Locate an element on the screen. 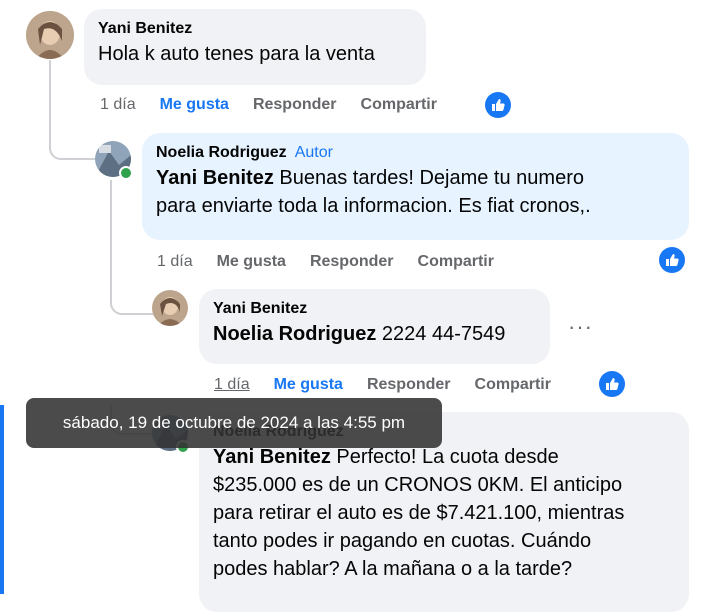 This screenshot has width=701, height=612. focused-comment-indicator is located at coordinates (2, 499).